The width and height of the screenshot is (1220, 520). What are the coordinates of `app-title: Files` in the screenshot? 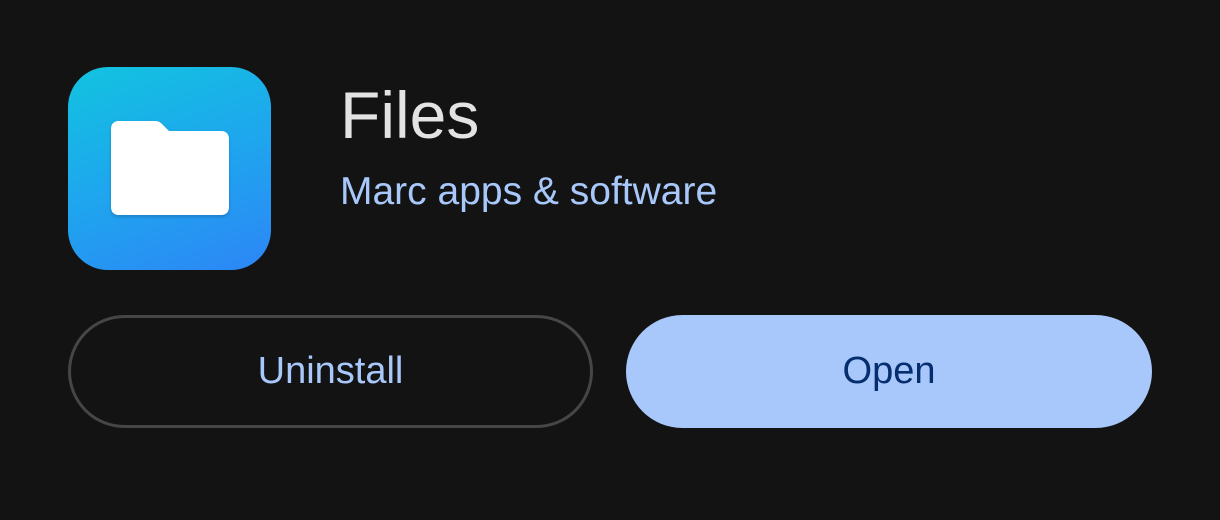 It's located at (410, 115).